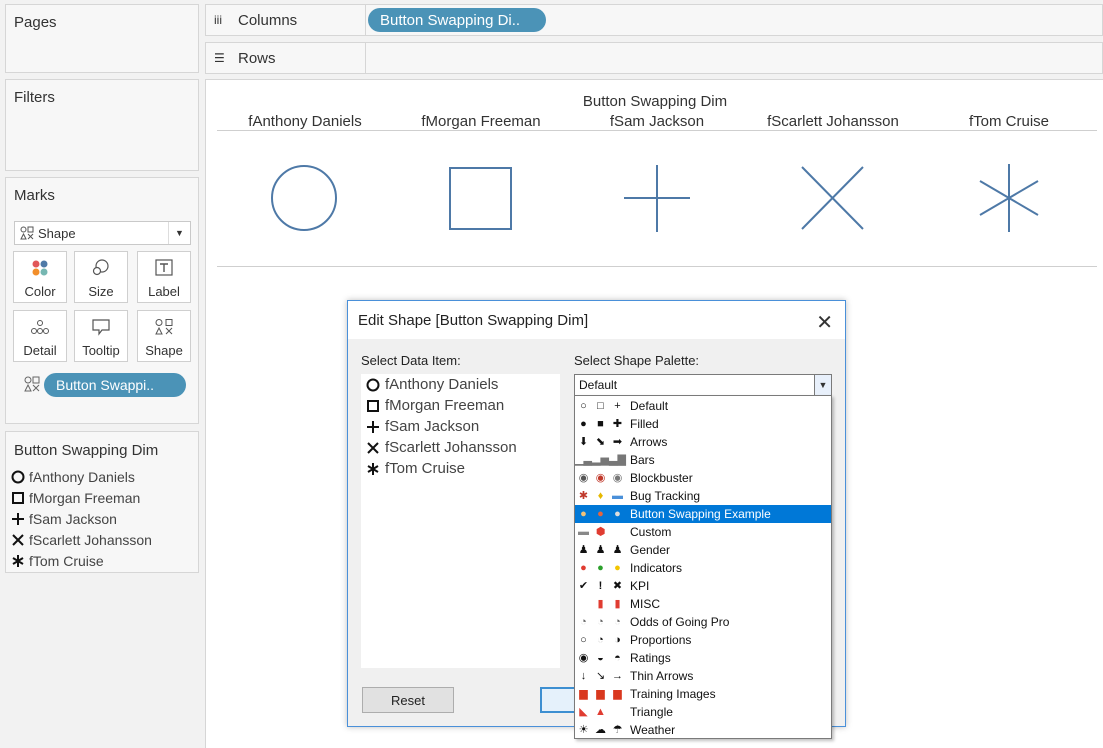  I want to click on palette-option: ▆ ▆ ▆ Training Images, so click(703, 694).